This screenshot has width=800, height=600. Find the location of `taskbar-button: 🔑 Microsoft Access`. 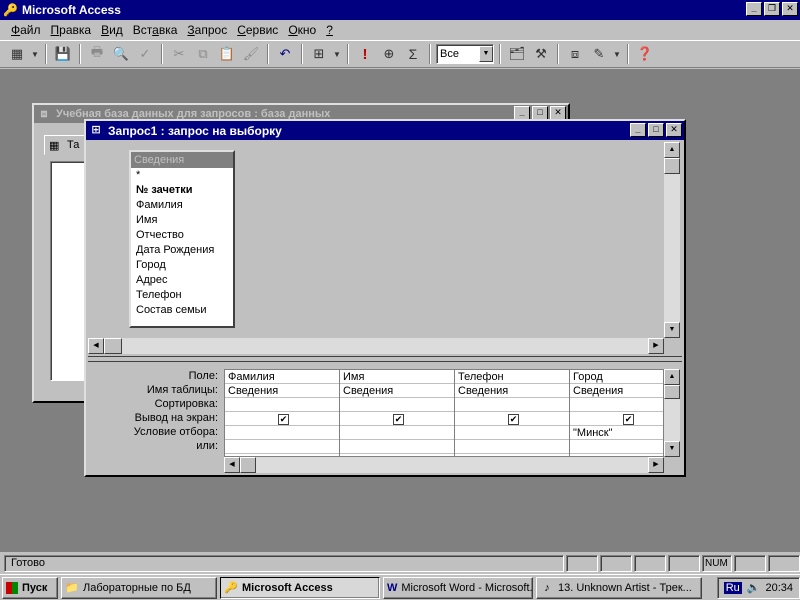

taskbar-button: 🔑 Microsoft Access is located at coordinates (300, 587).